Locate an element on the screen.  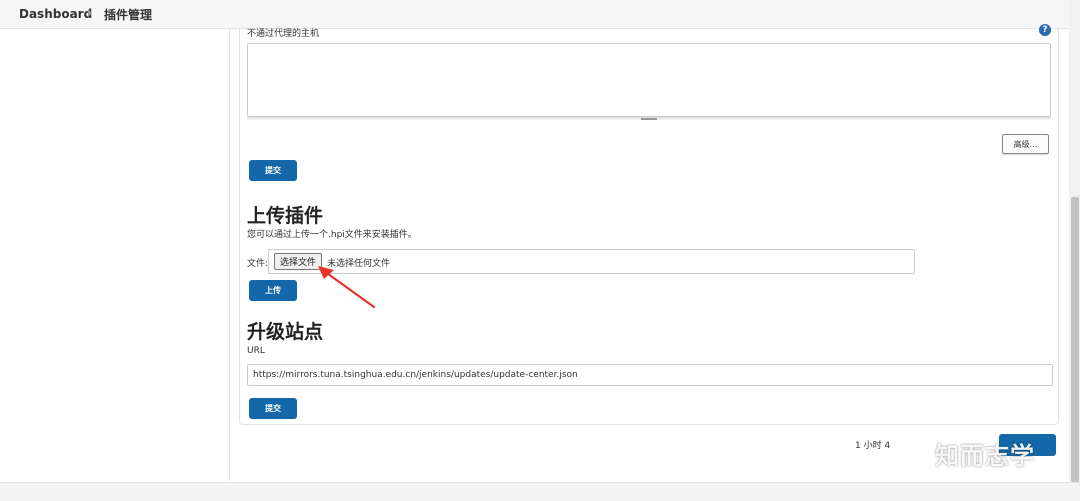
textarea-resize-handle is located at coordinates (649, 118).